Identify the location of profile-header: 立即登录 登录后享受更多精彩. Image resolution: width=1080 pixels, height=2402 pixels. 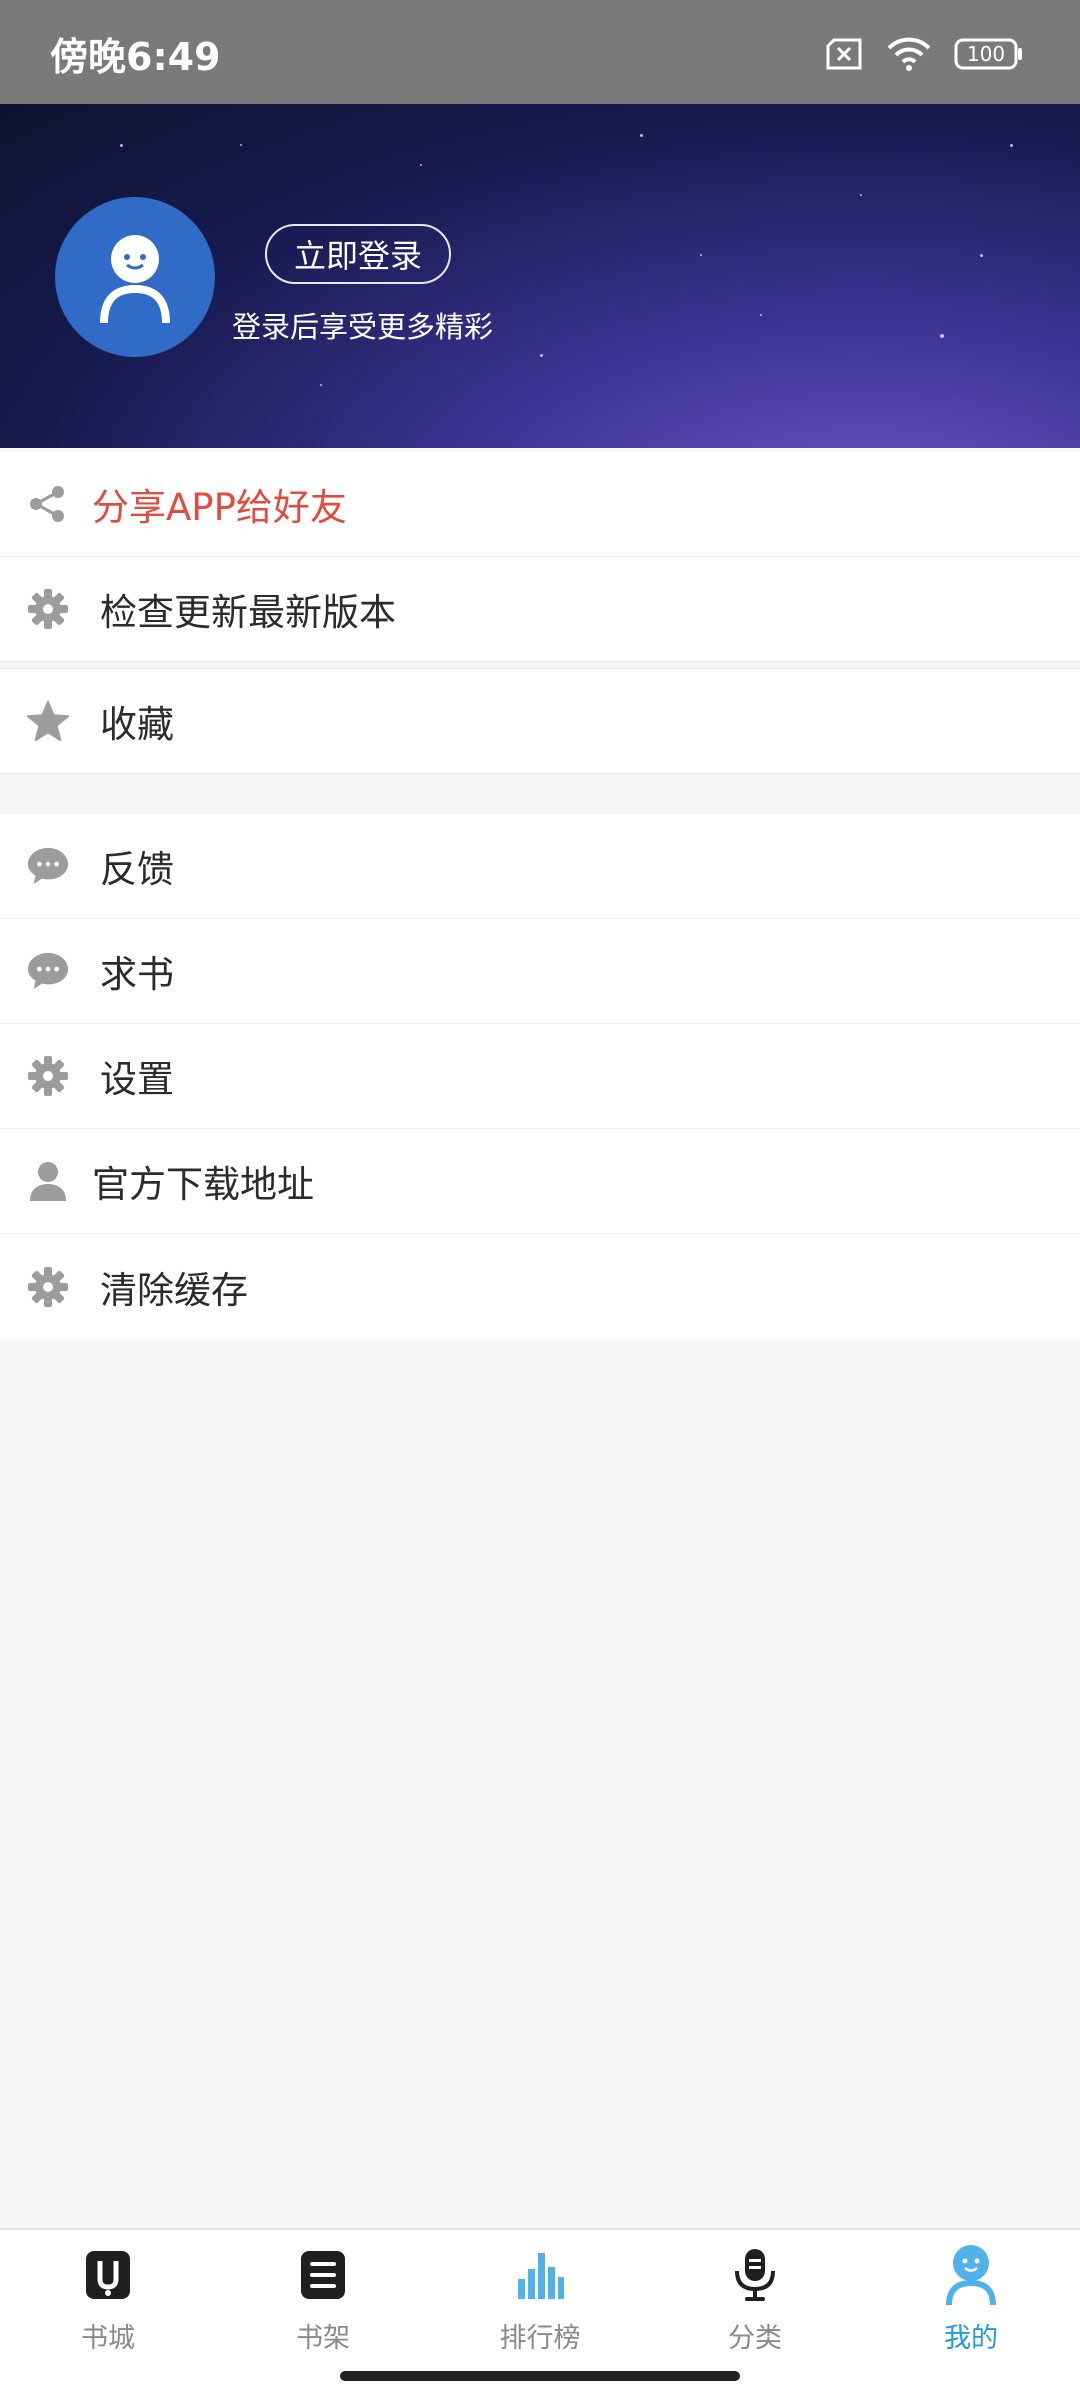
(540, 276).